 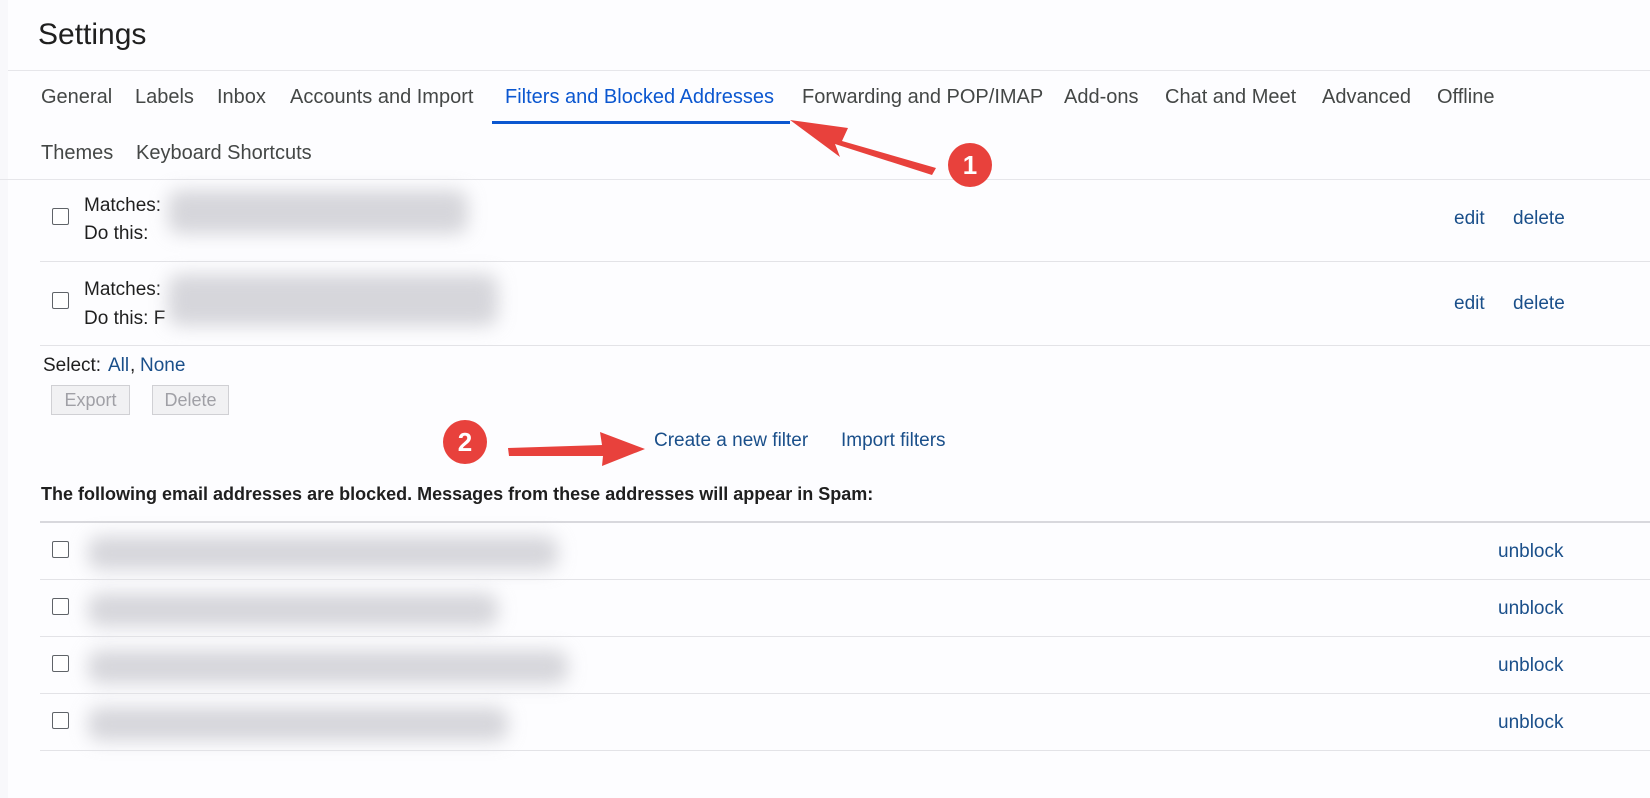 What do you see at coordinates (893, 441) in the screenshot?
I see `import-filters-link: Import filters` at bounding box center [893, 441].